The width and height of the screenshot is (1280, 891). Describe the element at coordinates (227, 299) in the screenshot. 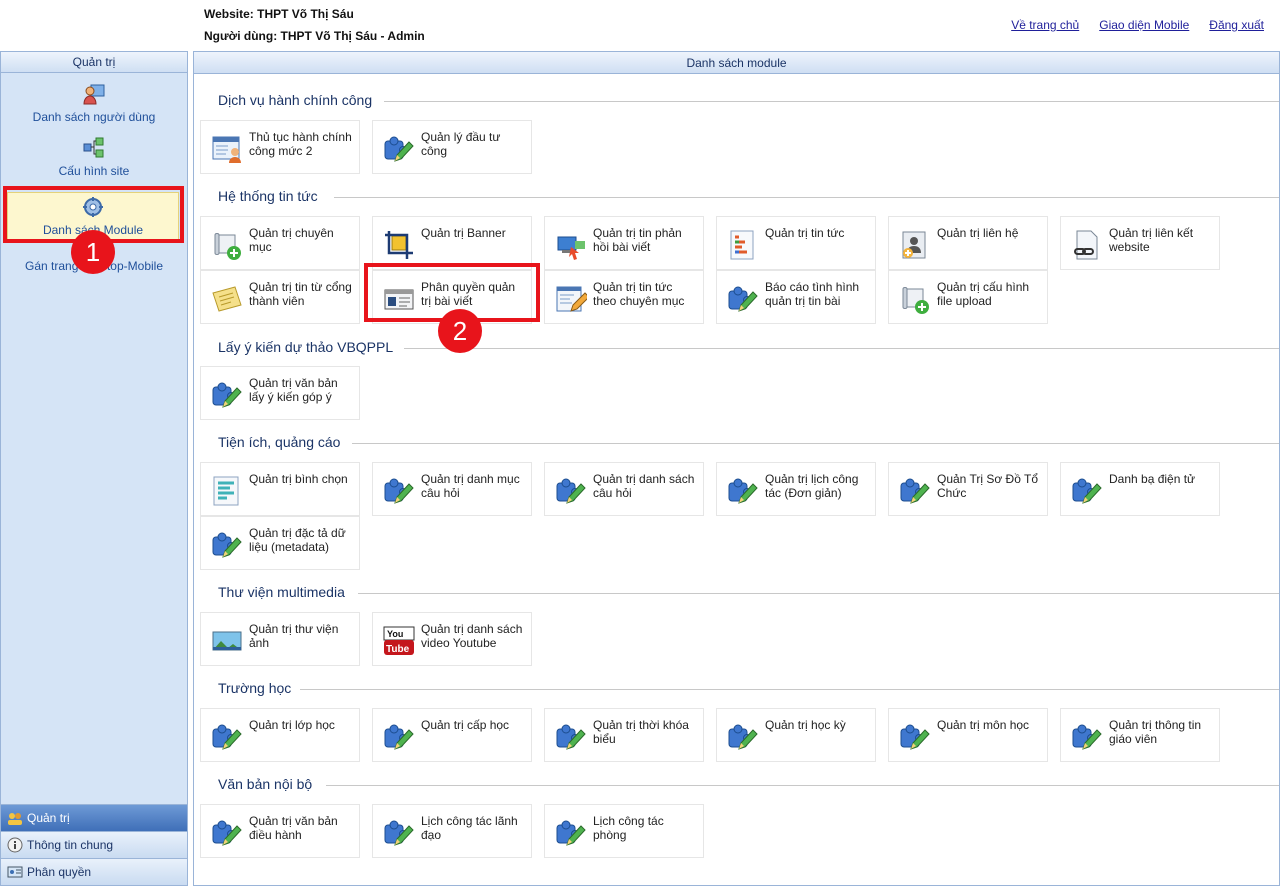

I see `note-icon` at that location.